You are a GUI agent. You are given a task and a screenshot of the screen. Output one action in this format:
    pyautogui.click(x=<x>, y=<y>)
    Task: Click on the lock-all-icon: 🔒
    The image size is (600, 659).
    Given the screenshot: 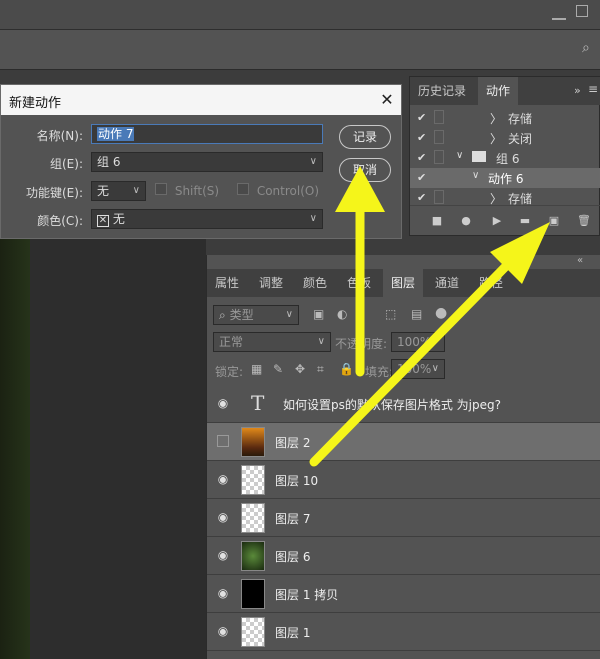 What is the action you would take?
    pyautogui.click(x=346, y=369)
    